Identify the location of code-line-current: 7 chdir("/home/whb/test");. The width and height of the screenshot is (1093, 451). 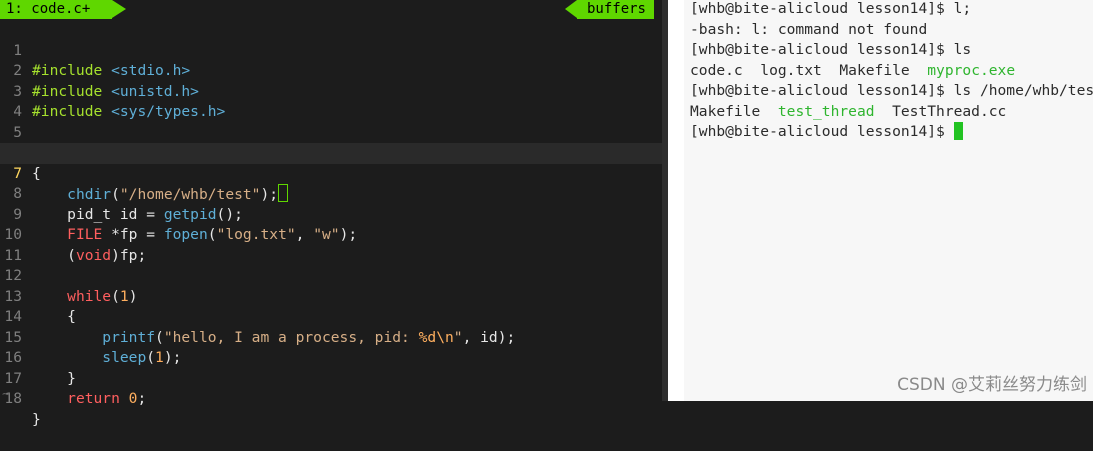
(331, 173).